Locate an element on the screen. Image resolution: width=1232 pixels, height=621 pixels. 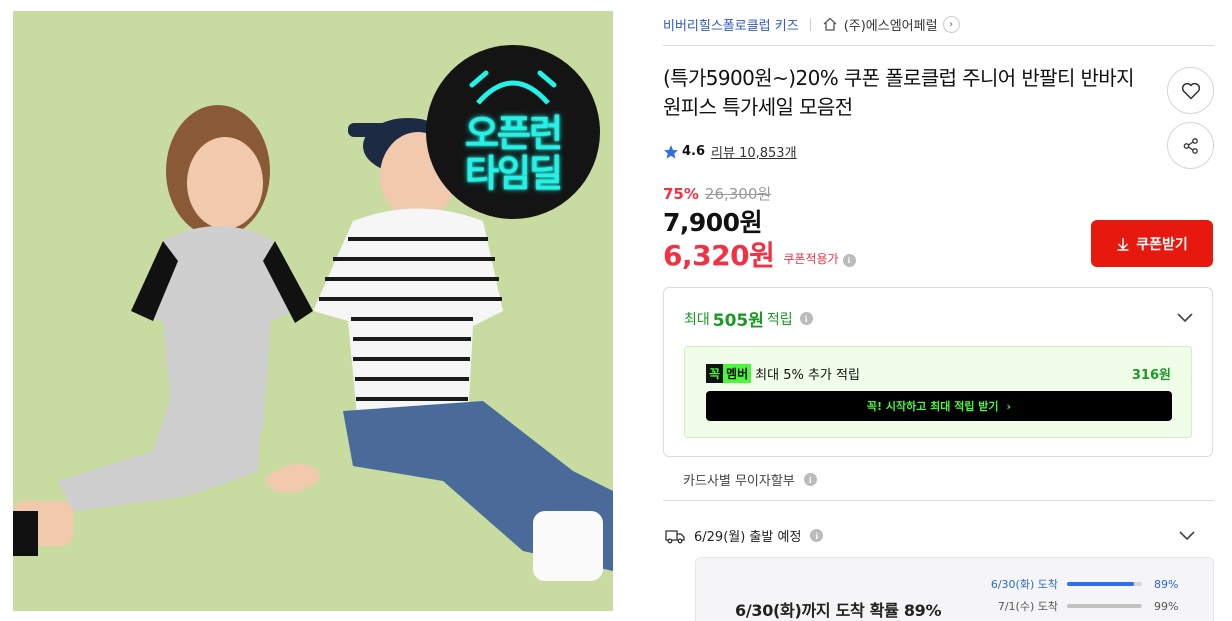
discount-rate: 75% is located at coordinates (681, 193).